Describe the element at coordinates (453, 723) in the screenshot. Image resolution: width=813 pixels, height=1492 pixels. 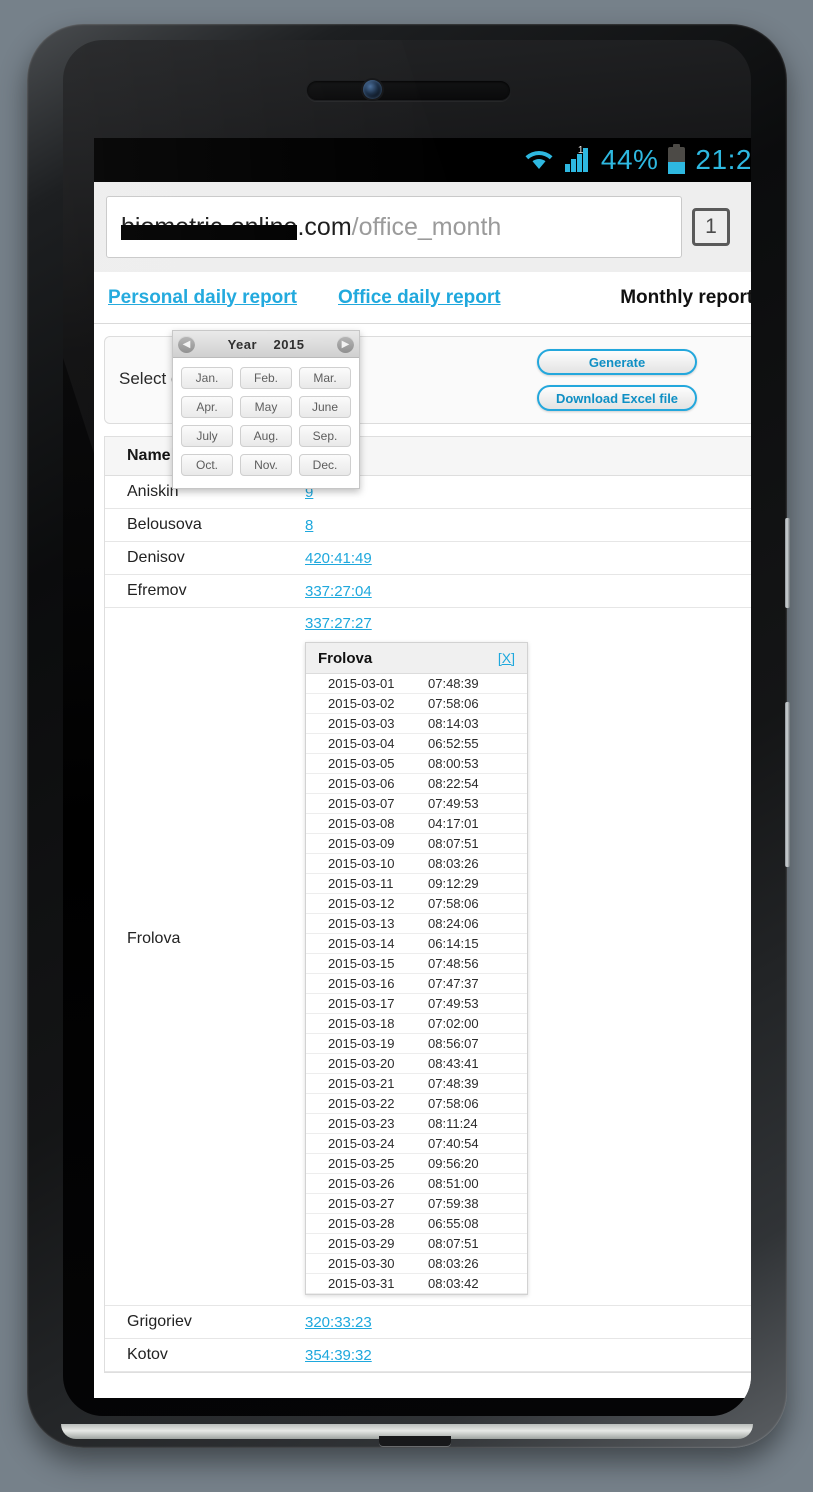
I see `detail-time: 08:14:03` at that location.